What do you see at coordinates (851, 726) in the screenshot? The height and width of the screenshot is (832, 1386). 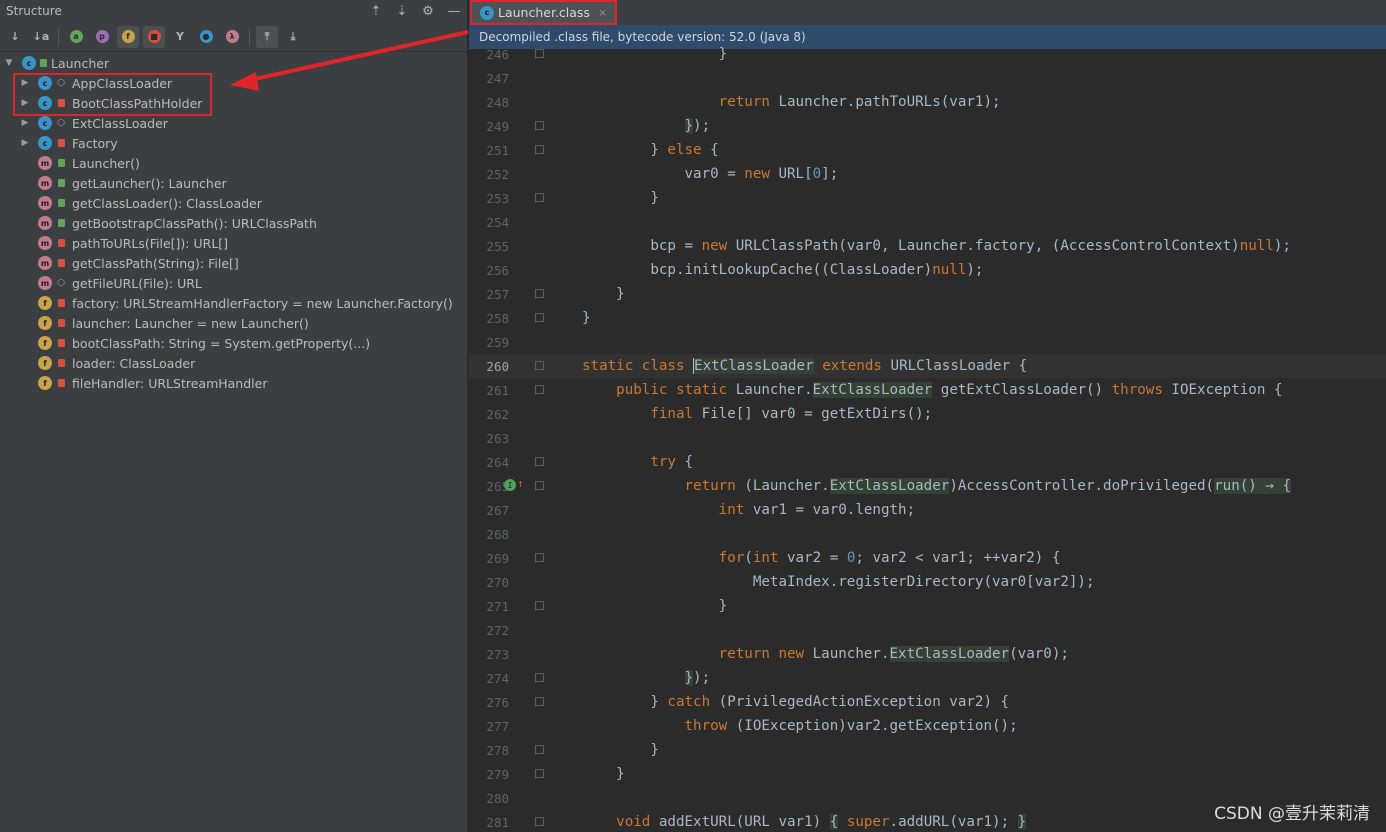 I see `code-text: throw (IOException)var2.getException();` at bounding box center [851, 726].